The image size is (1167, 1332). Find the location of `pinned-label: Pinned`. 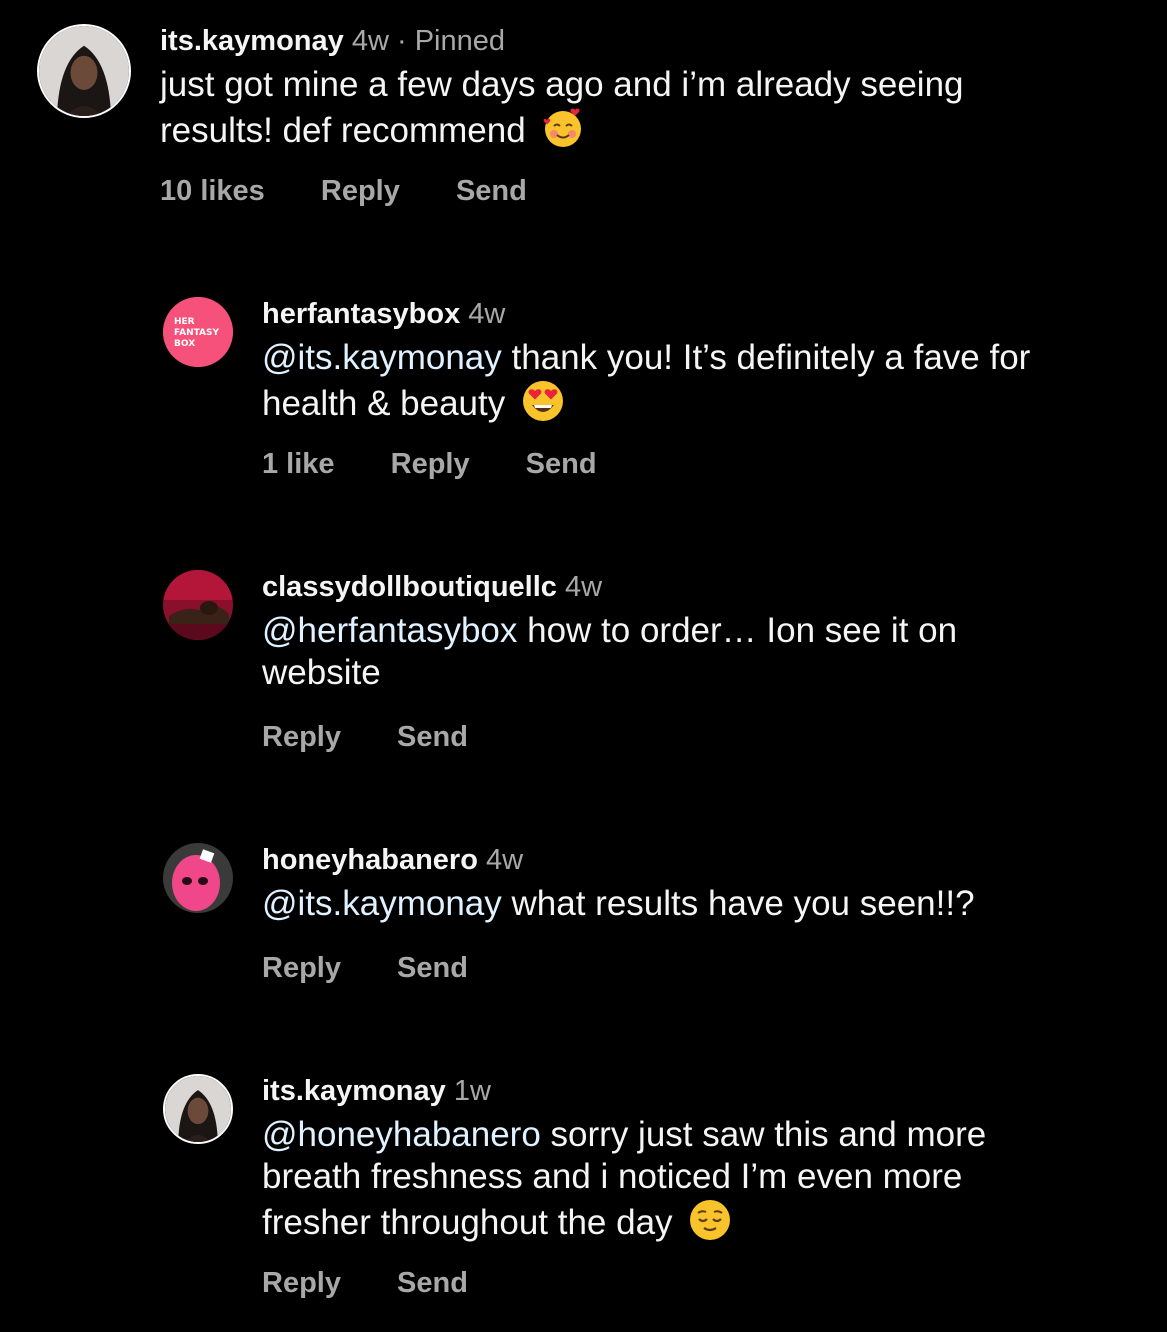

pinned-label: Pinned is located at coordinates (460, 41).